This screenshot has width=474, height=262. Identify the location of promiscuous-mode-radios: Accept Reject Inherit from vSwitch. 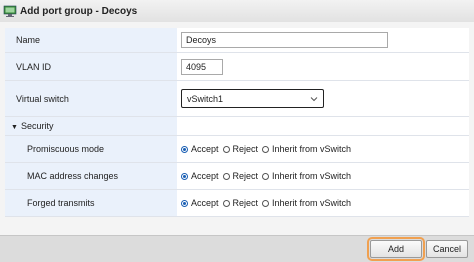
(325, 149).